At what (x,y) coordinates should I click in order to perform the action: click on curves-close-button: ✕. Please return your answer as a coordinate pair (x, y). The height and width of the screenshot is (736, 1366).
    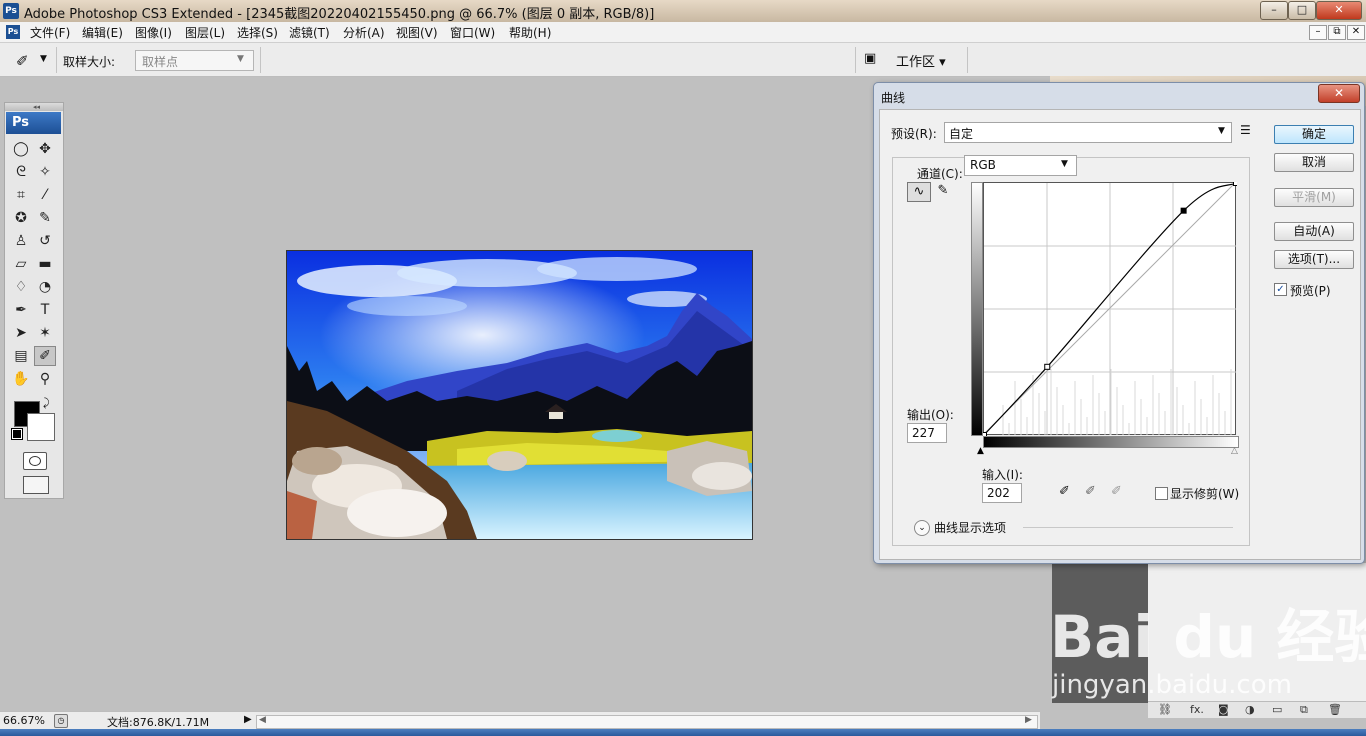
    Looking at the image, I should click on (1339, 93).